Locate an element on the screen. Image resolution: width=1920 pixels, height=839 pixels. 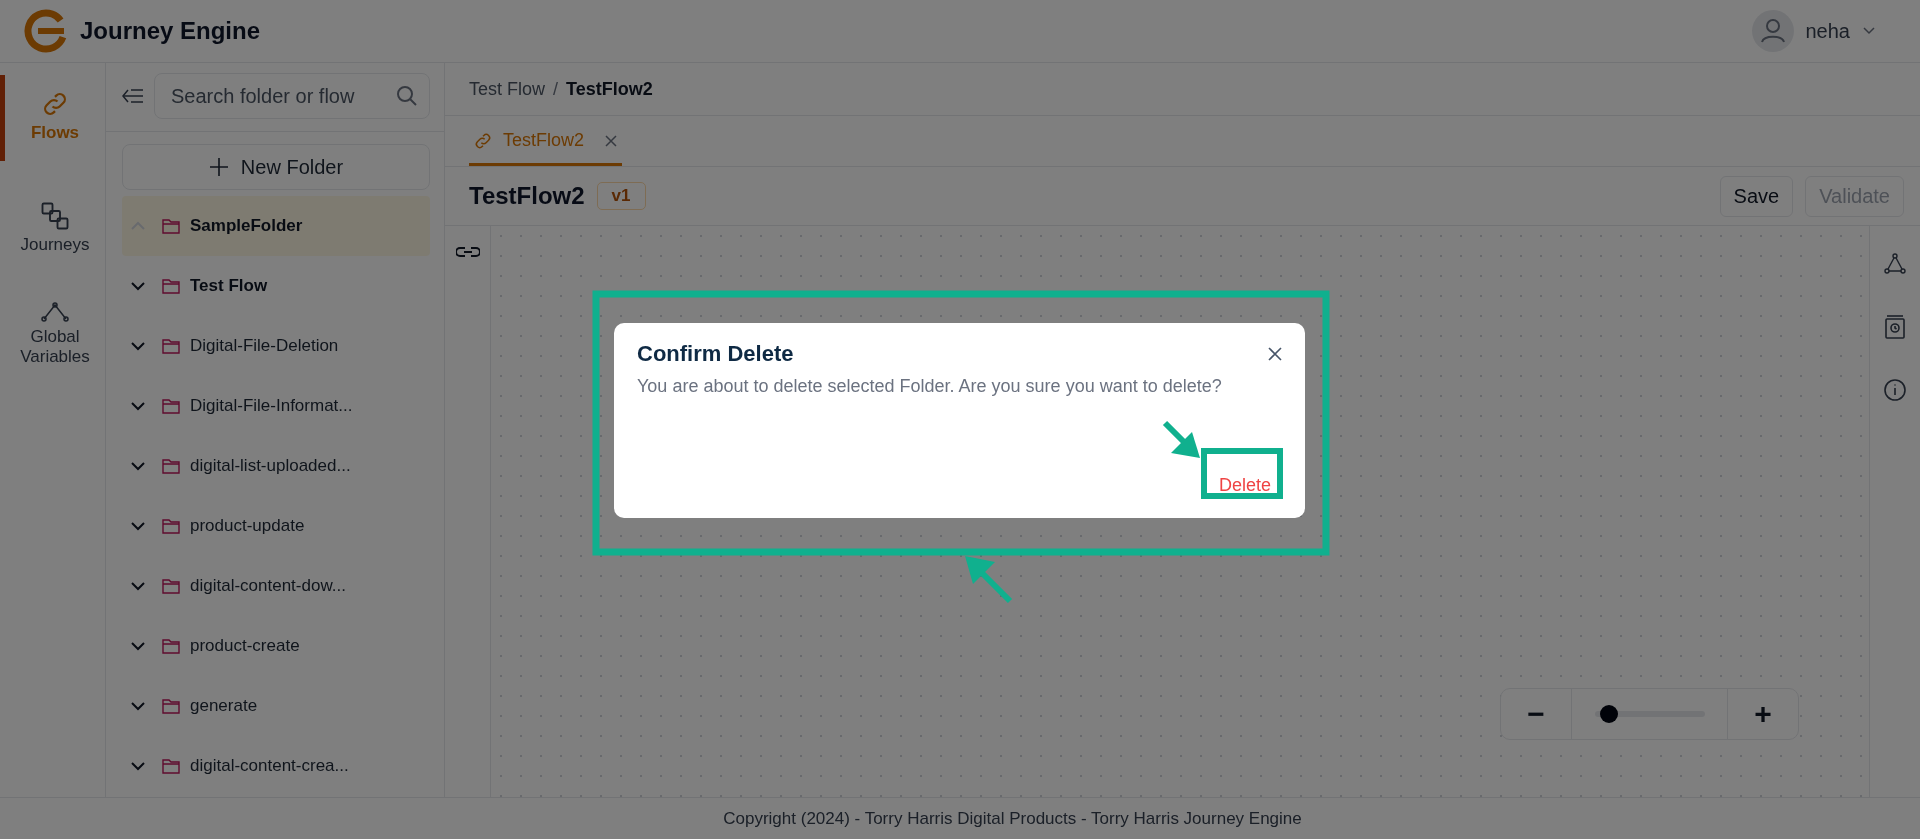
nav-item: Flows is located at coordinates (52, 118).